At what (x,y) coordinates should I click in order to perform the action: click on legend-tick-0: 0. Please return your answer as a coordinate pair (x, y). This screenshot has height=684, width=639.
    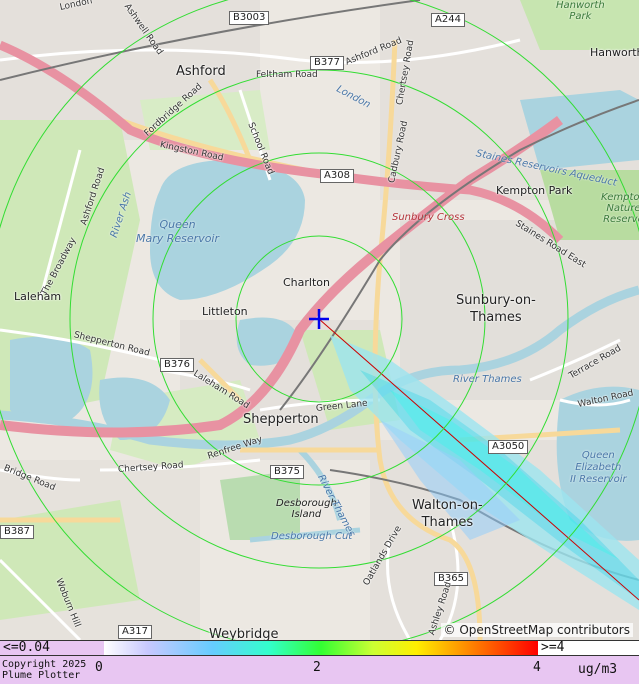
    Looking at the image, I should click on (99, 667).